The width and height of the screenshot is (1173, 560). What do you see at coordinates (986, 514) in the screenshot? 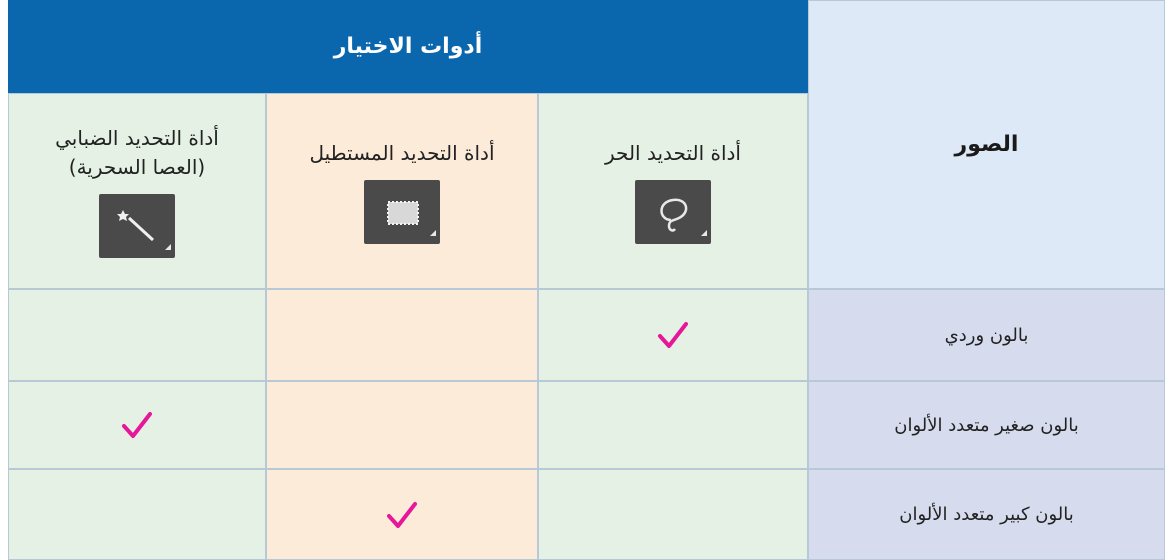
I see `row-label-large-multicolor-balloon: بالون كبير متعدد الألوان` at bounding box center [986, 514].